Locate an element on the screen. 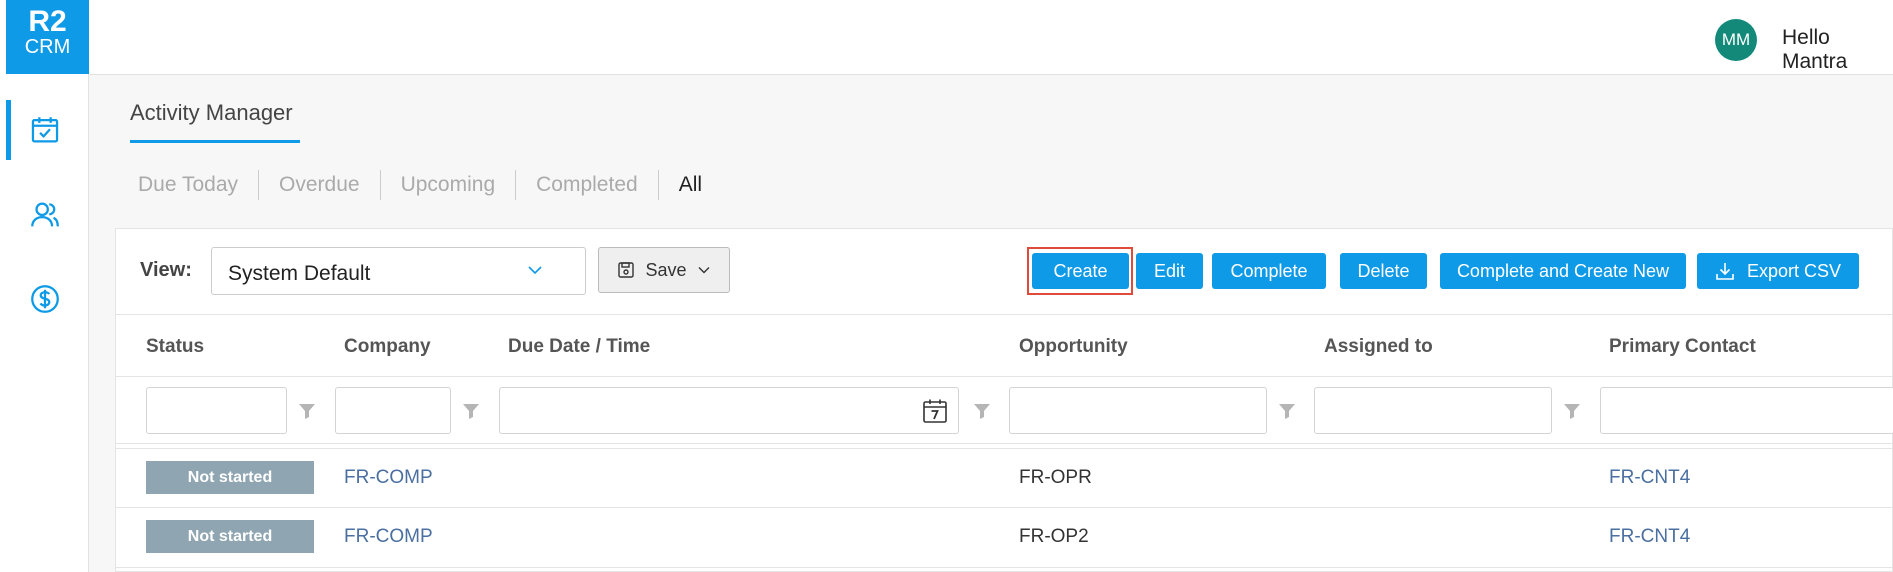 This screenshot has width=1893, height=572. sidebar-item-contacts is located at coordinates (44, 215).